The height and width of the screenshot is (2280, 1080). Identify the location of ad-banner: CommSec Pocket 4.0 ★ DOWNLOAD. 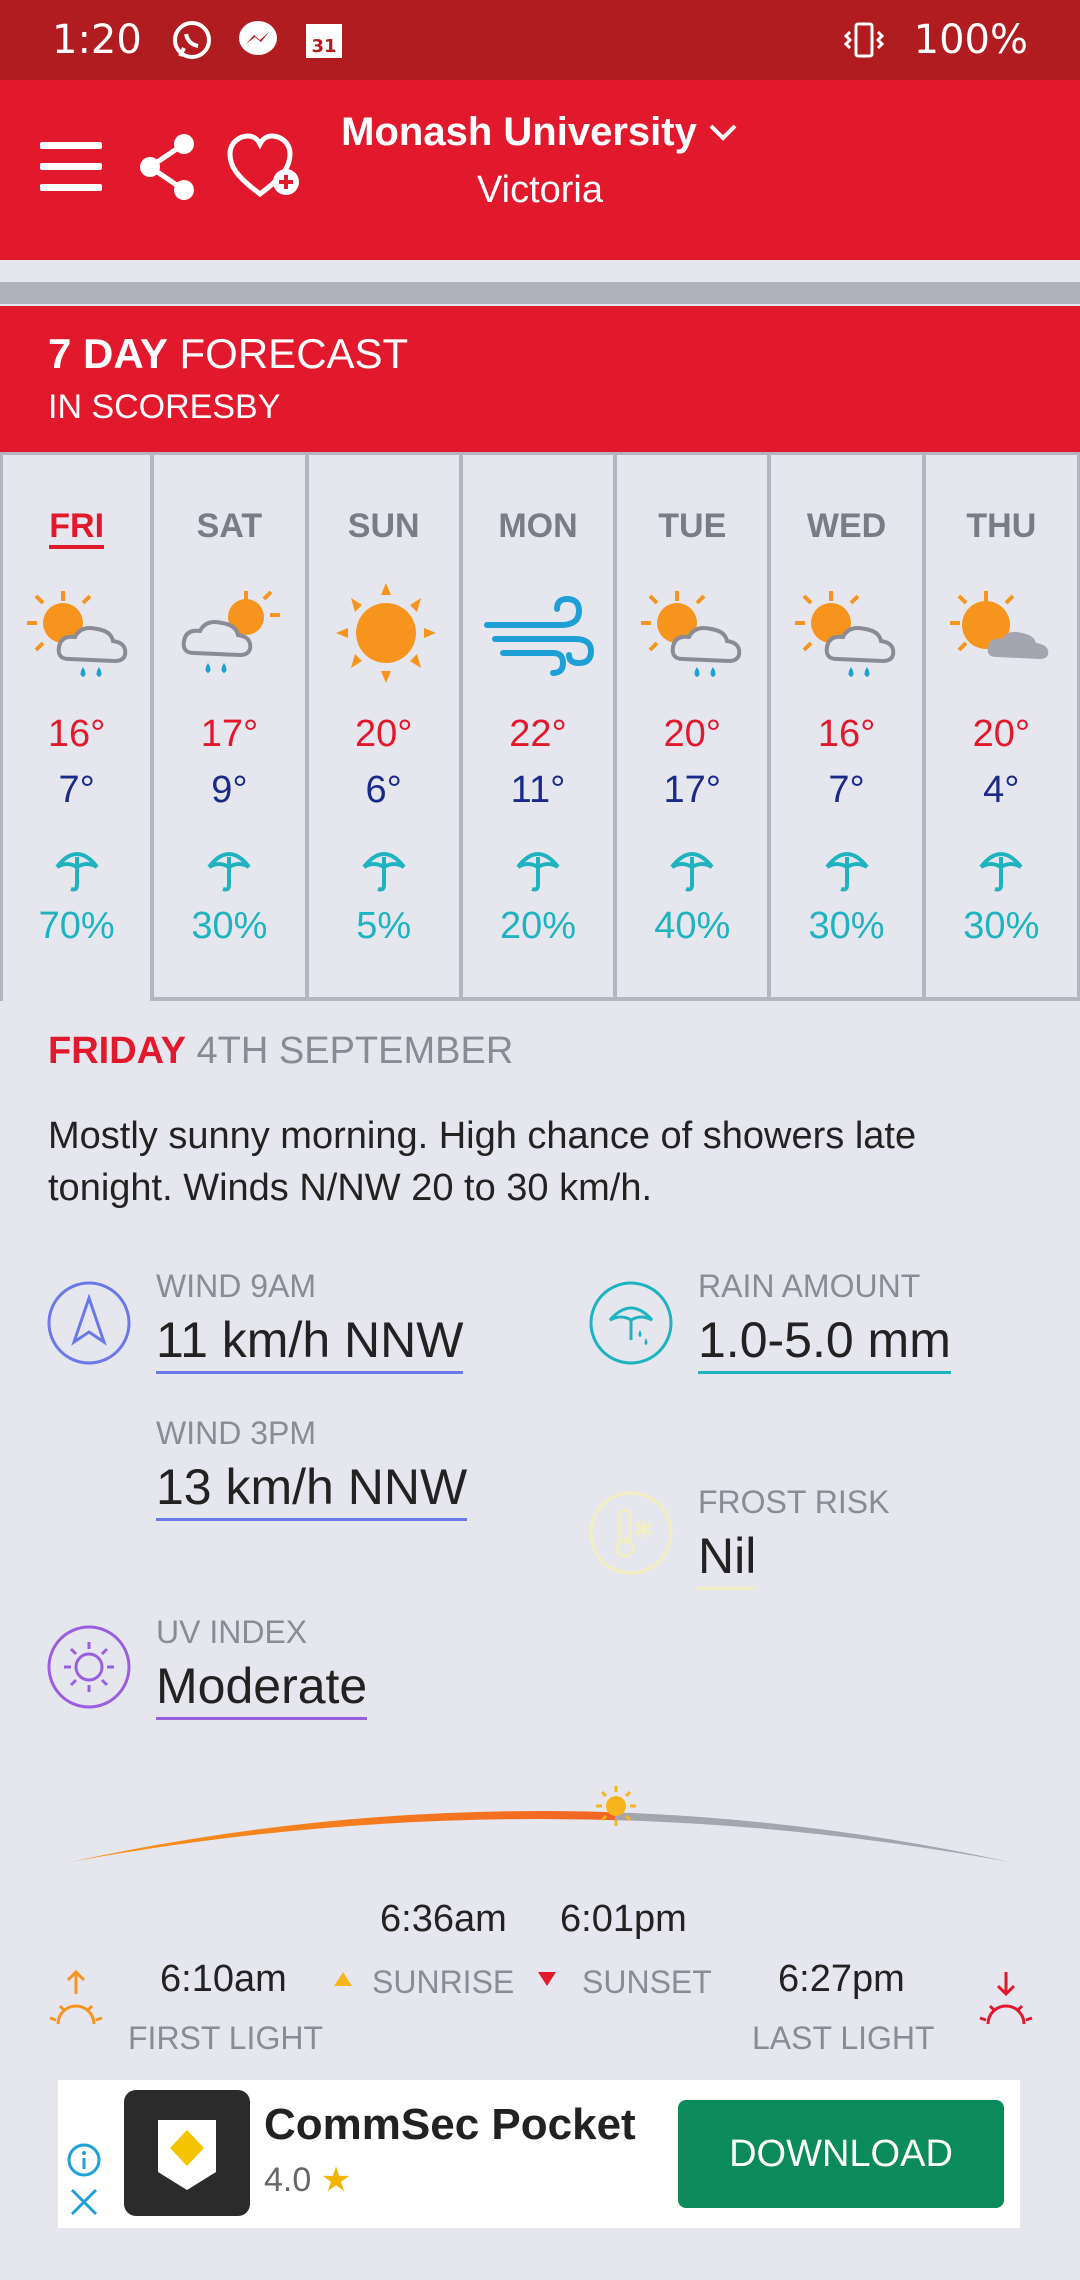
(539, 2154).